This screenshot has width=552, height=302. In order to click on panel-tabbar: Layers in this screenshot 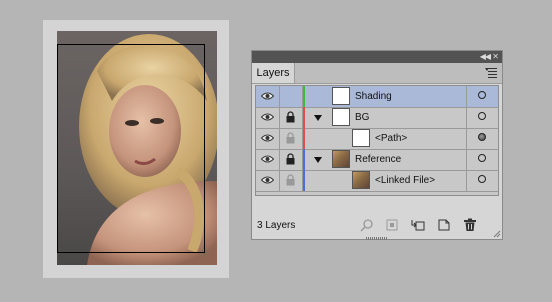, I will do `click(377, 73)`.